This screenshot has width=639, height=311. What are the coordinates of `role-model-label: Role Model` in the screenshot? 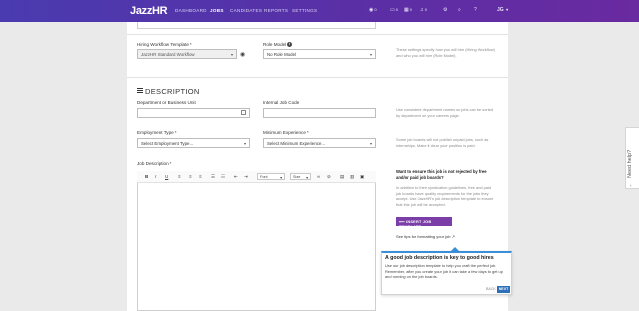 It's located at (275, 44).